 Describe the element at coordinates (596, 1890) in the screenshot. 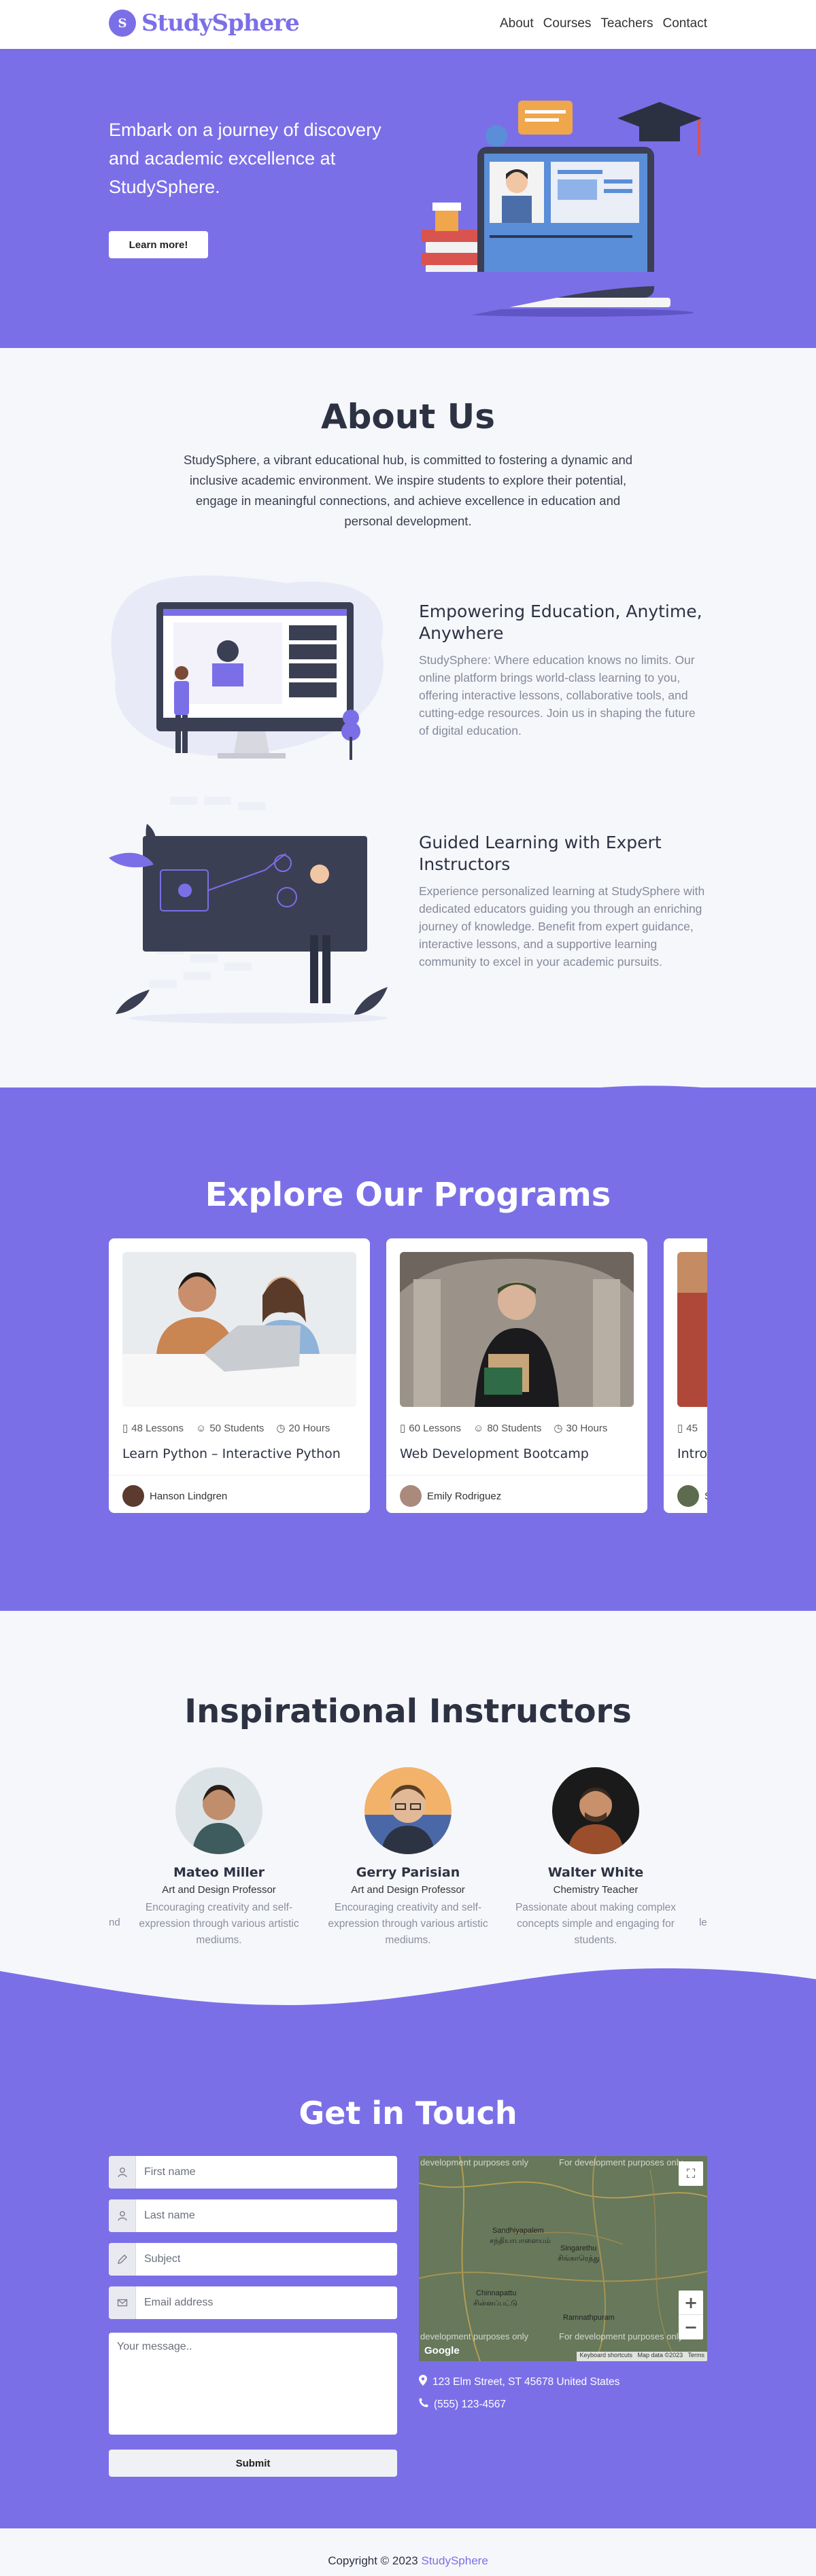

I see `instructor-role: Chemistry Teacher` at that location.